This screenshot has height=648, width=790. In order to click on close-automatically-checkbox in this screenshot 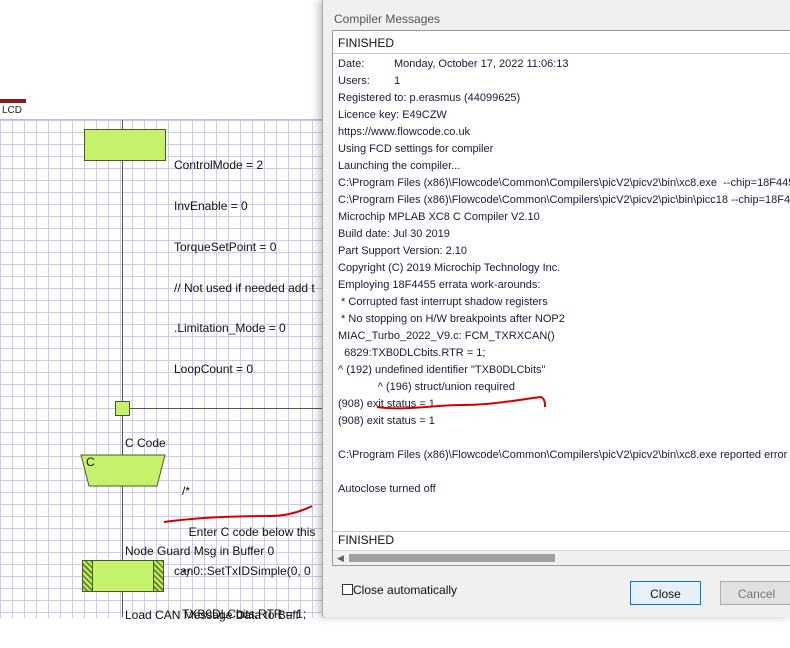, I will do `click(347, 589)`.